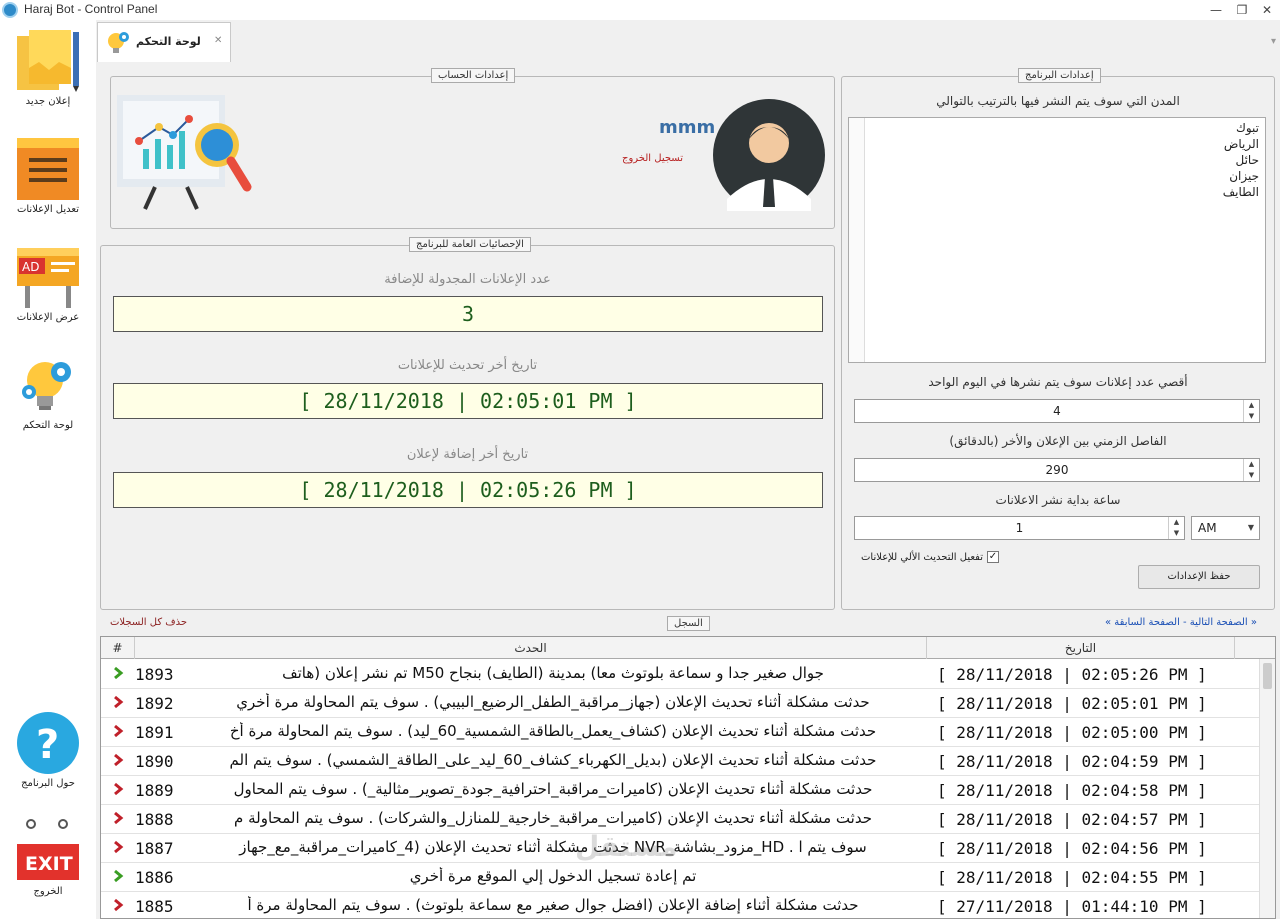  I want to click on account-settings-group: إعدادات الحساب mmm تسجيل الخروج, so click(472, 148).